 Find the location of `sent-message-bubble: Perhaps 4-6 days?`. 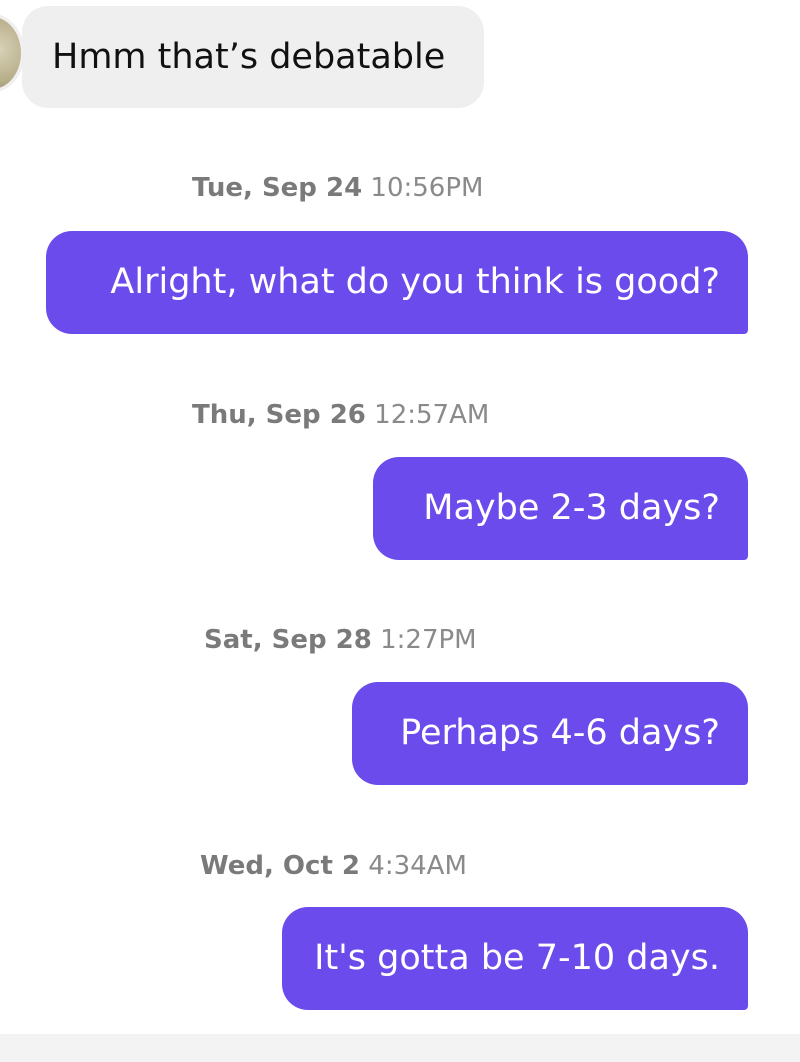

sent-message-bubble: Perhaps 4-6 days? is located at coordinates (550, 733).